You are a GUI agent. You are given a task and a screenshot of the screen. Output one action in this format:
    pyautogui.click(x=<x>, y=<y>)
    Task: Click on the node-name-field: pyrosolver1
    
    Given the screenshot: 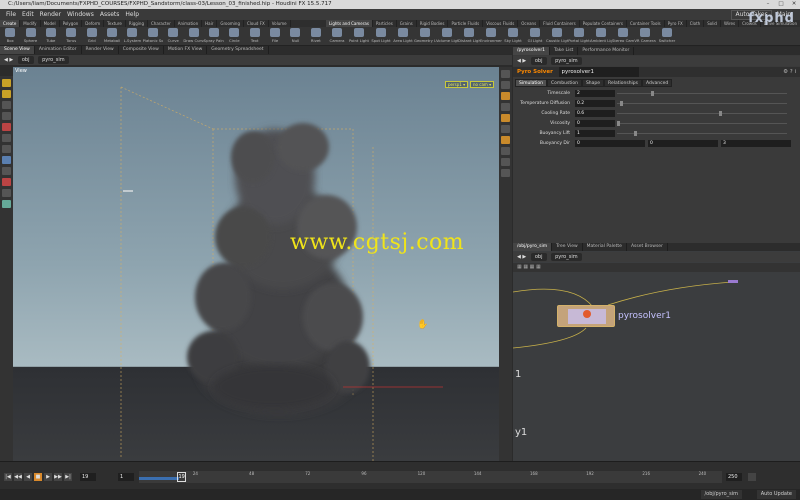 What is the action you would take?
    pyautogui.click(x=598, y=72)
    